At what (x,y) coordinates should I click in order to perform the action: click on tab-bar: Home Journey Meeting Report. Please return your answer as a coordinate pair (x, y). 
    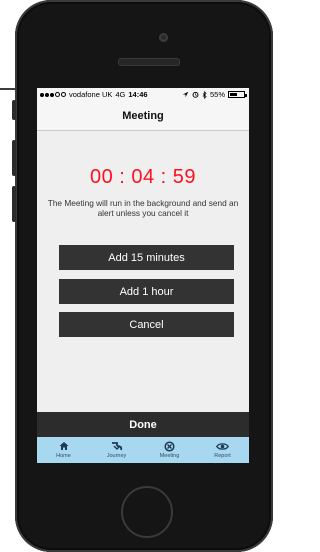
    Looking at the image, I should click on (143, 450).